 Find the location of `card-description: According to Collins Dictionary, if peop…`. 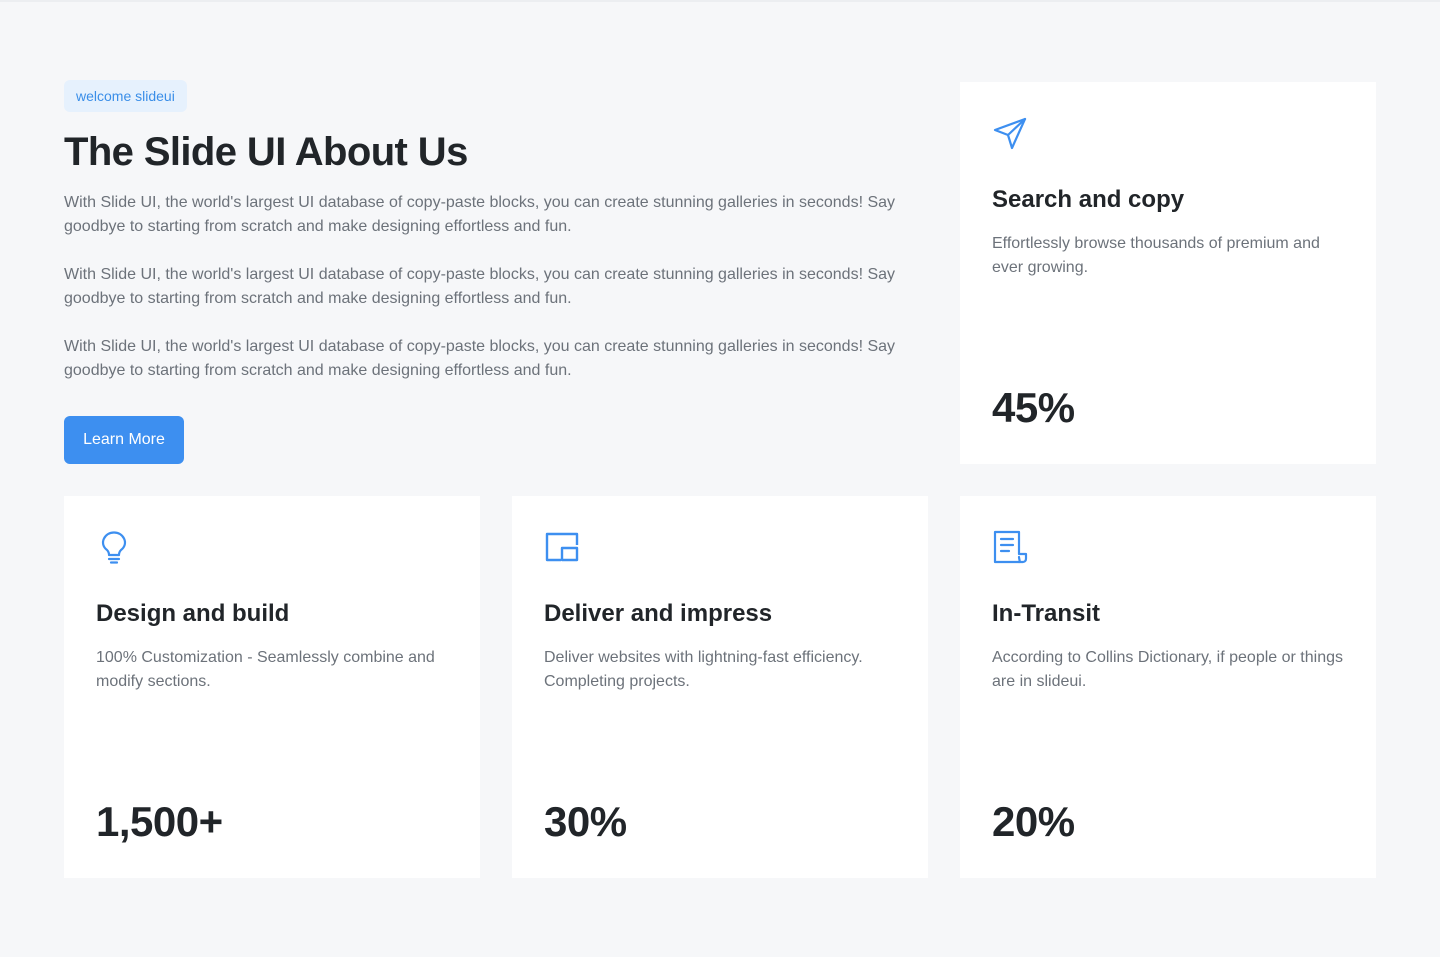

card-description: According to Collins Dictionary, if peop… is located at coordinates (1167, 669).